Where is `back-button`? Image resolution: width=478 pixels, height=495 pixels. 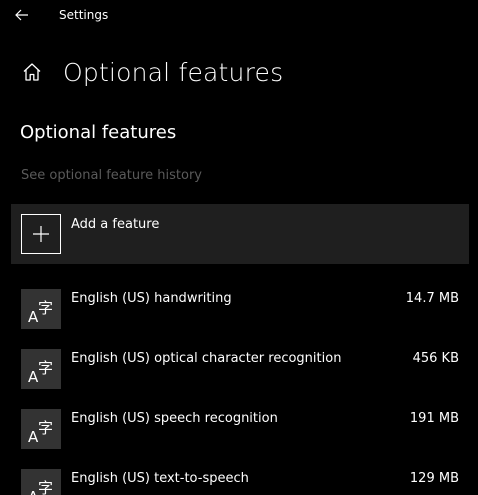
back-button is located at coordinates (22, 15).